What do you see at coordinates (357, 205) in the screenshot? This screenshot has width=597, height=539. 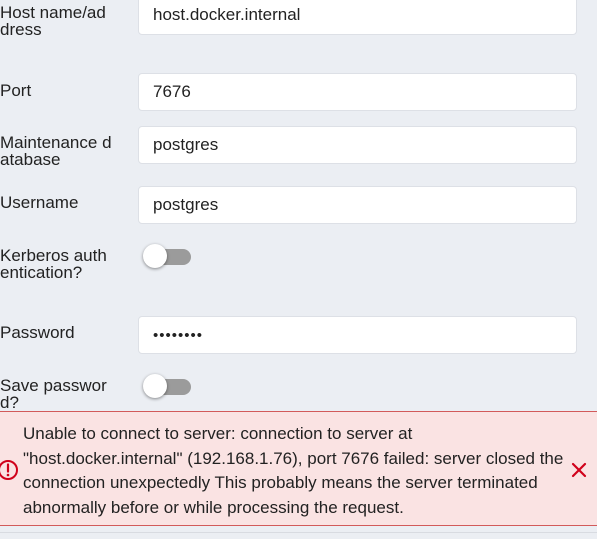 I see `username-input: postgres` at bounding box center [357, 205].